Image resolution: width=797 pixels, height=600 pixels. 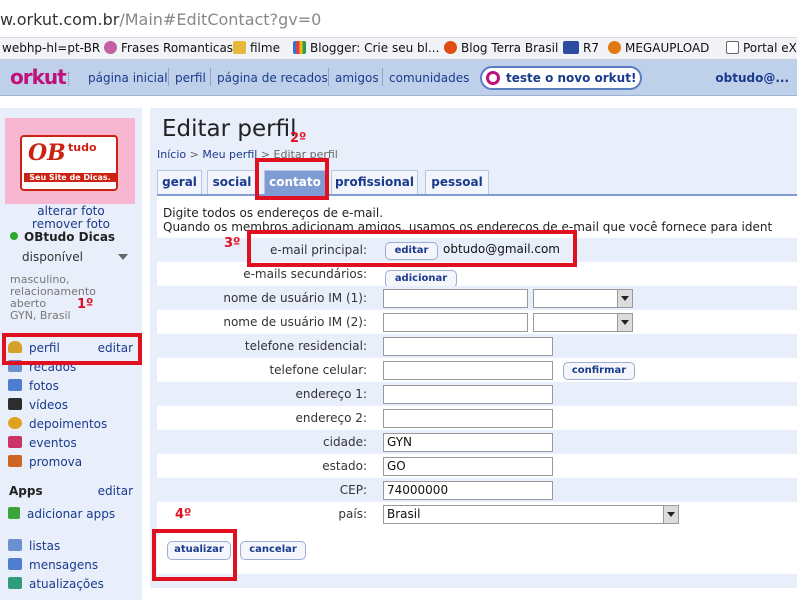 I want to click on sidebar-item-mensagens: mensagens, so click(x=53, y=565).